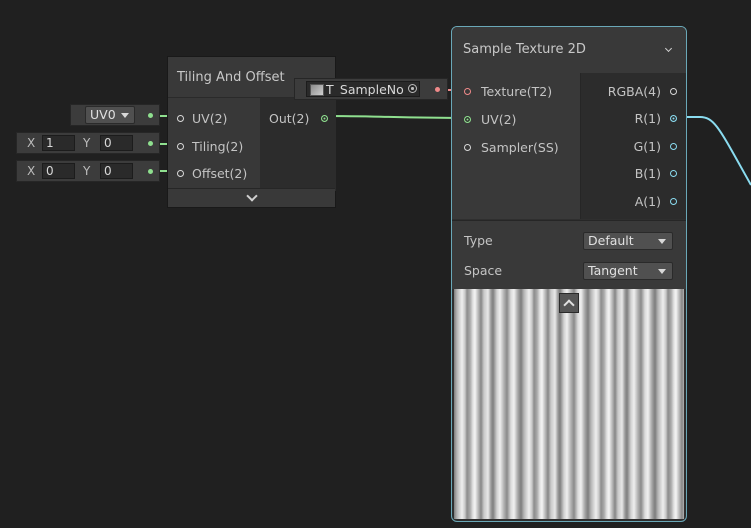 This screenshot has width=751, height=528. Describe the element at coordinates (647, 146) in the screenshot. I see `port-label: G(1)` at that location.